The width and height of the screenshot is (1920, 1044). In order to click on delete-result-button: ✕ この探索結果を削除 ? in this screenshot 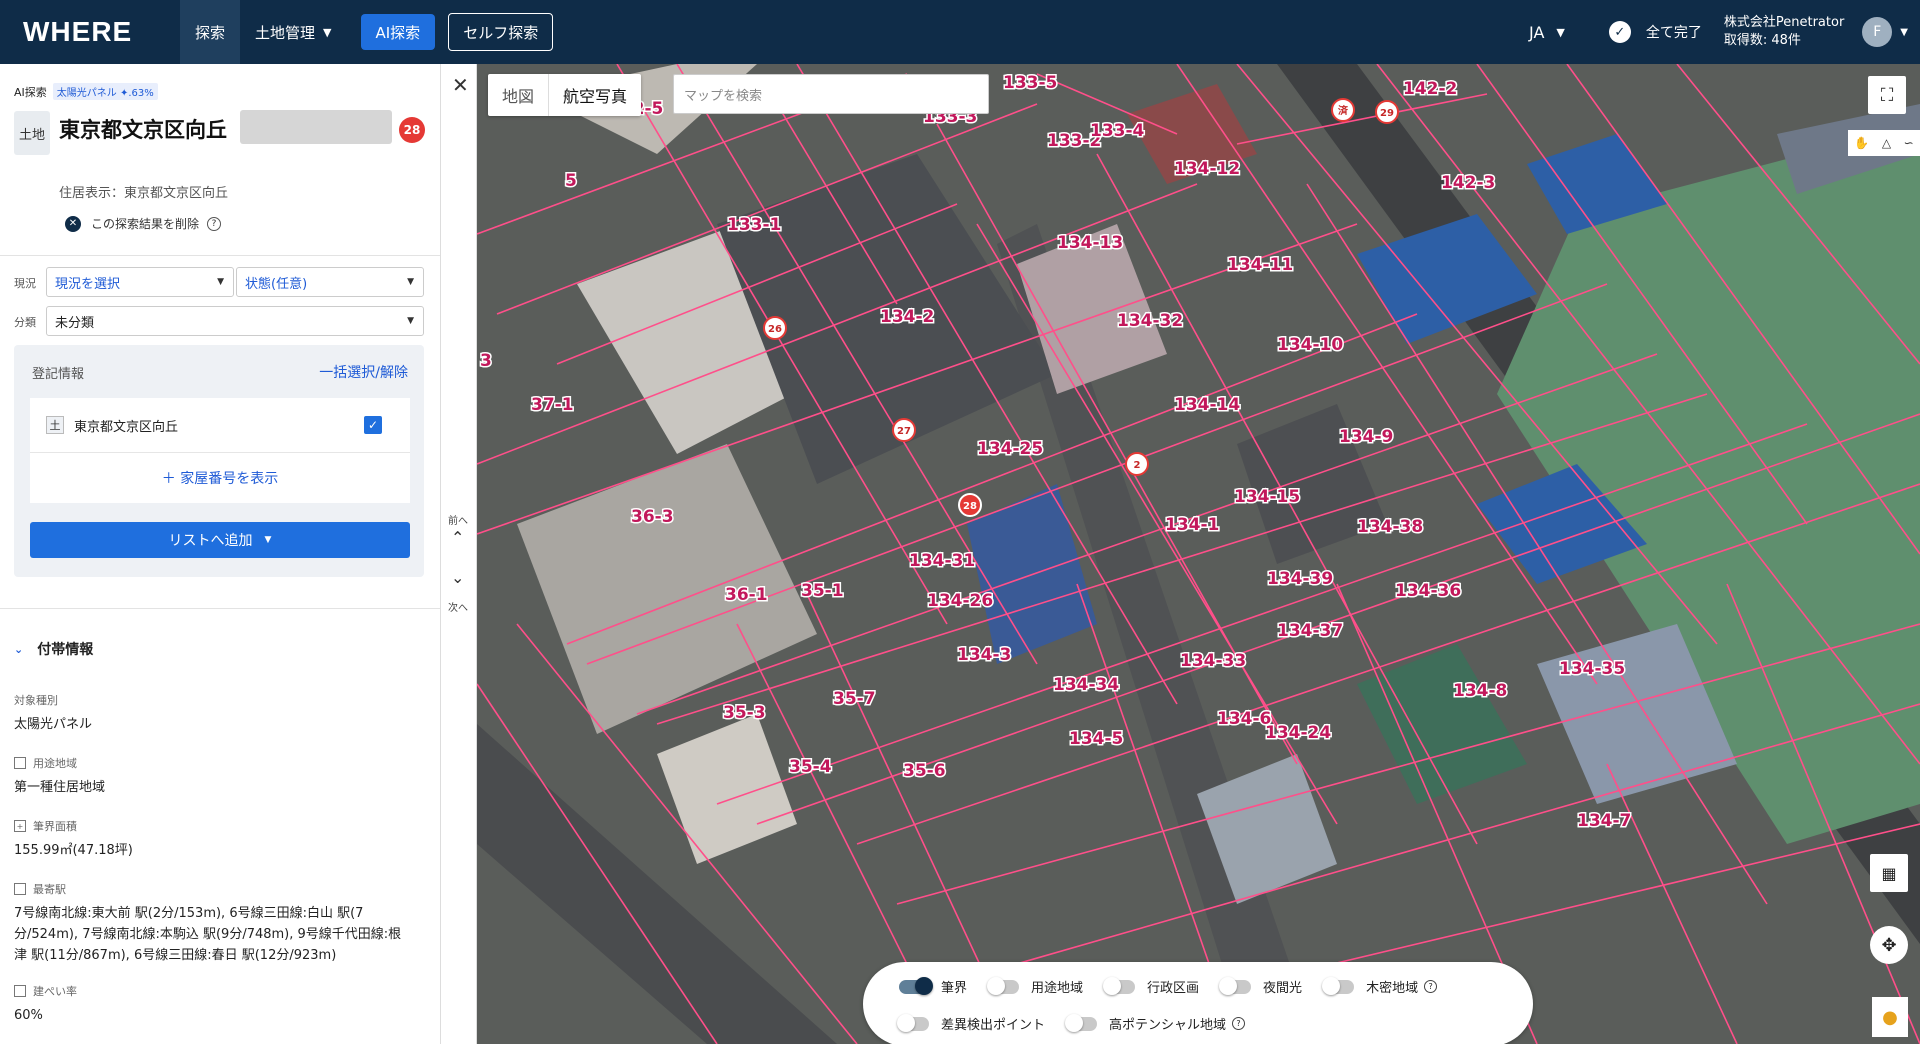, I will do `click(143, 223)`.